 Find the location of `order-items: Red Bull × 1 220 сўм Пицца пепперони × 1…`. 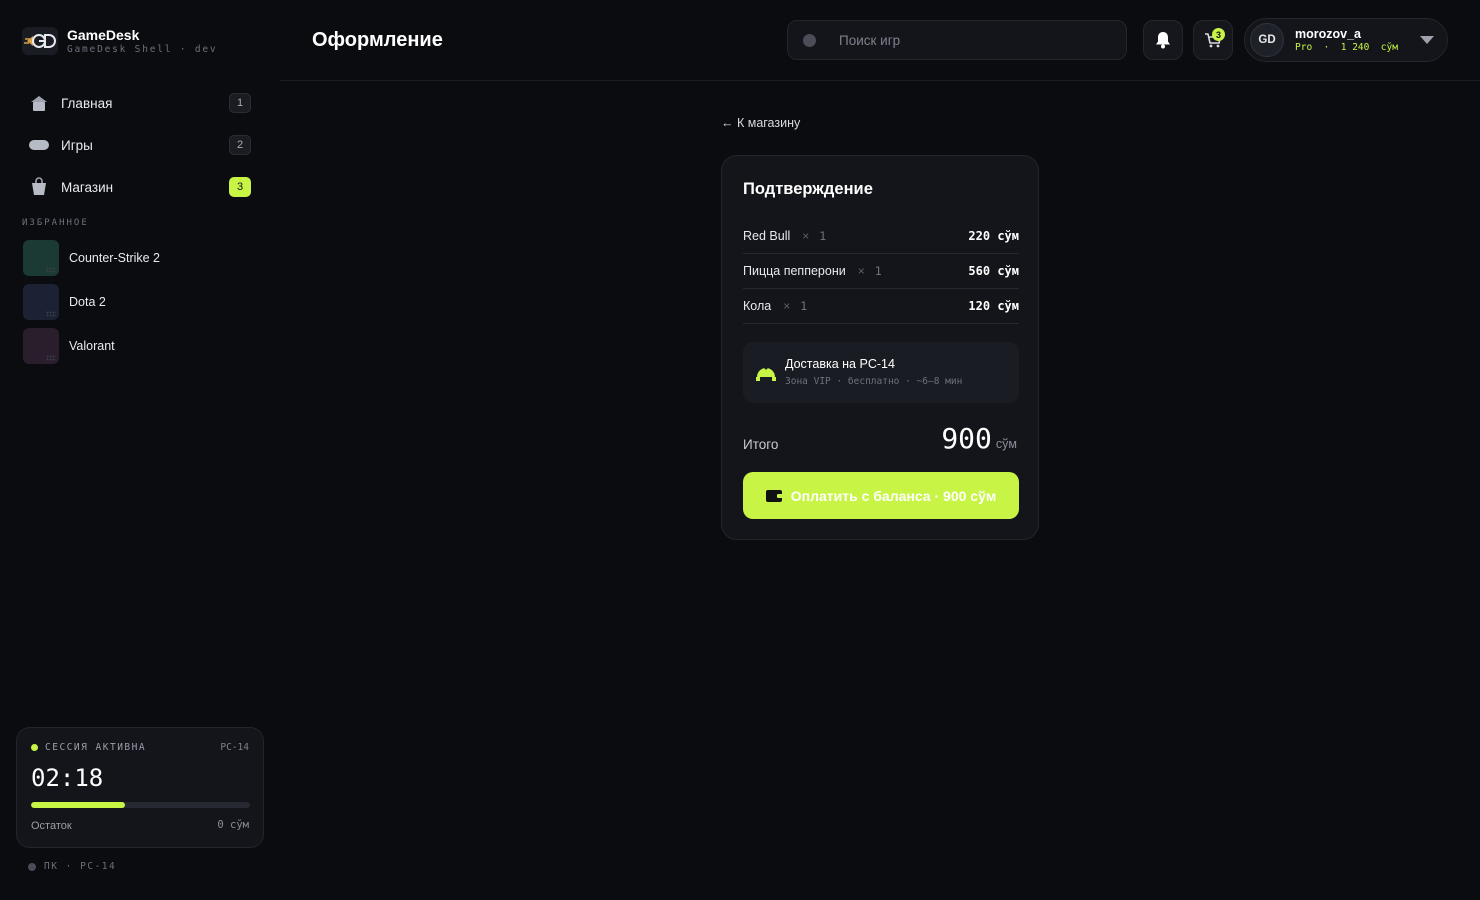

order-items: Red Bull × 1 220 сўм Пицца пепперони × 1… is located at coordinates (881, 271).